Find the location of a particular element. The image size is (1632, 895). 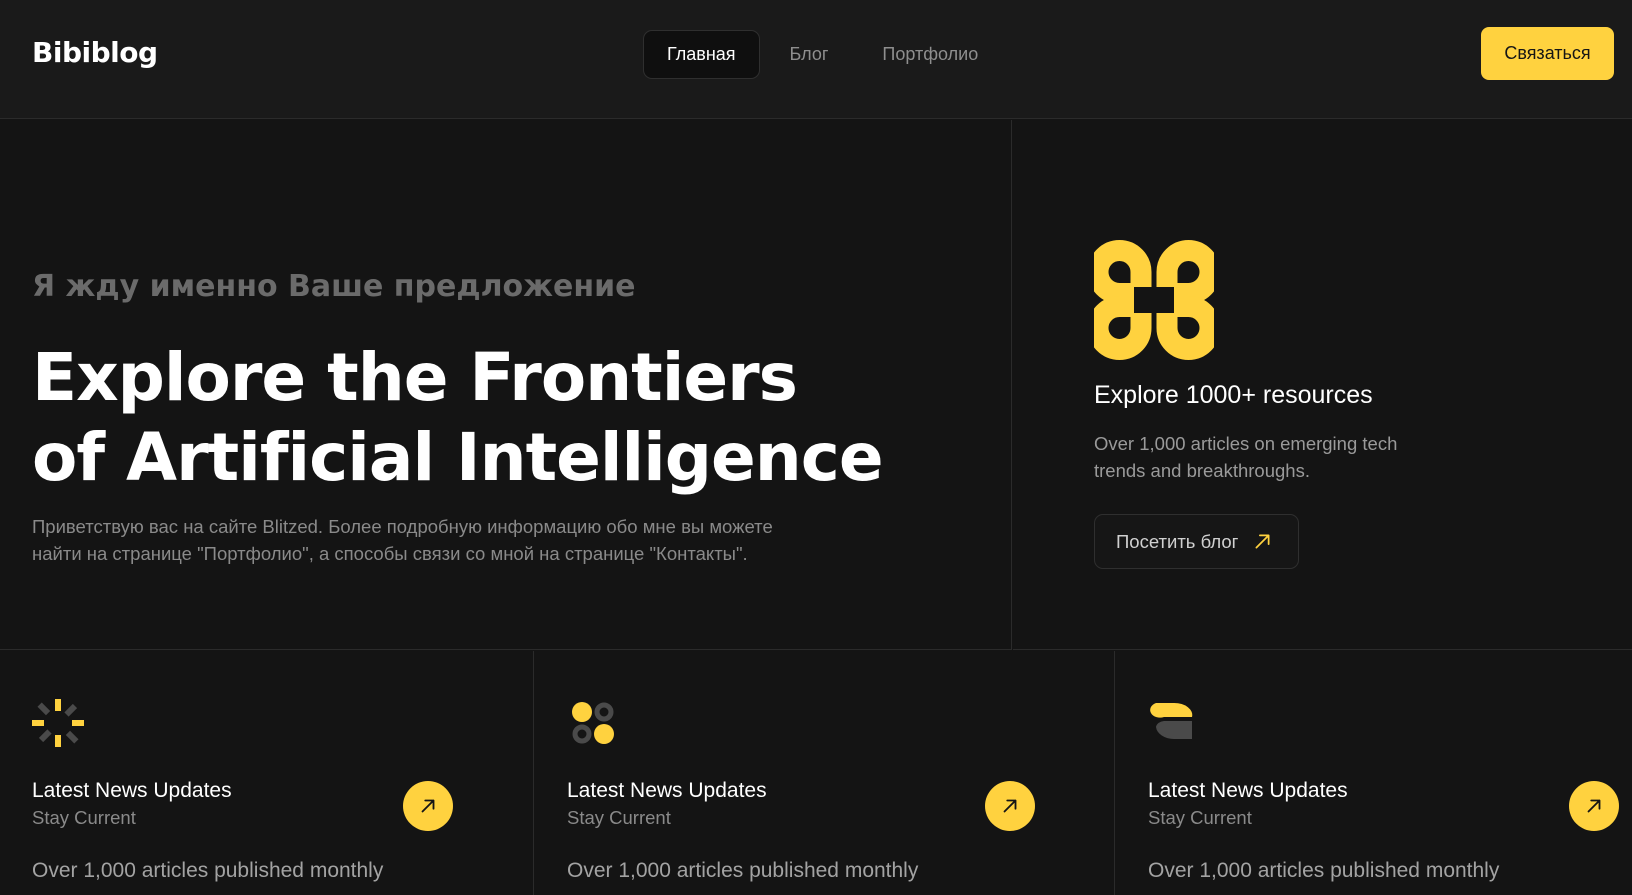

visit-blog-label: Посетить блог is located at coordinates (1177, 541).